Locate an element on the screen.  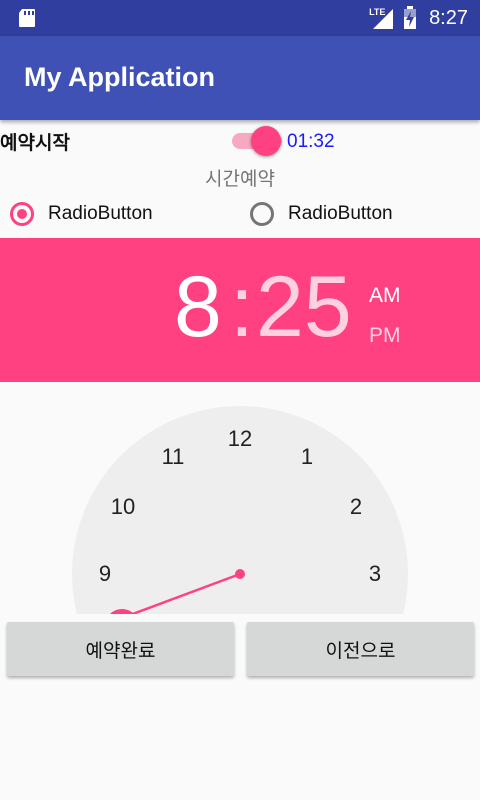
radio-unchecked-icon is located at coordinates (262, 214).